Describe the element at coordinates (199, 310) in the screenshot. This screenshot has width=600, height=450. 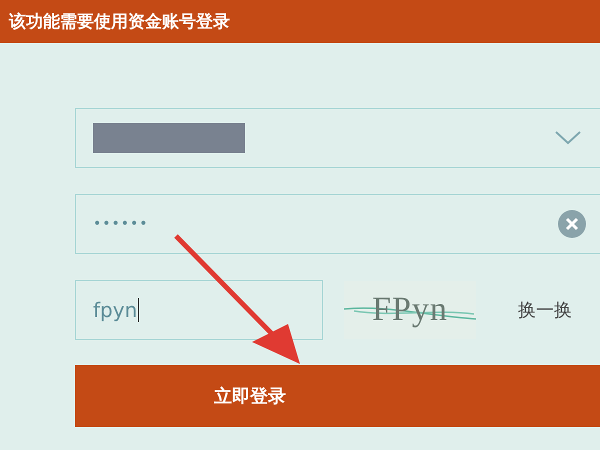
I see `captcha-field: fpyn` at that location.